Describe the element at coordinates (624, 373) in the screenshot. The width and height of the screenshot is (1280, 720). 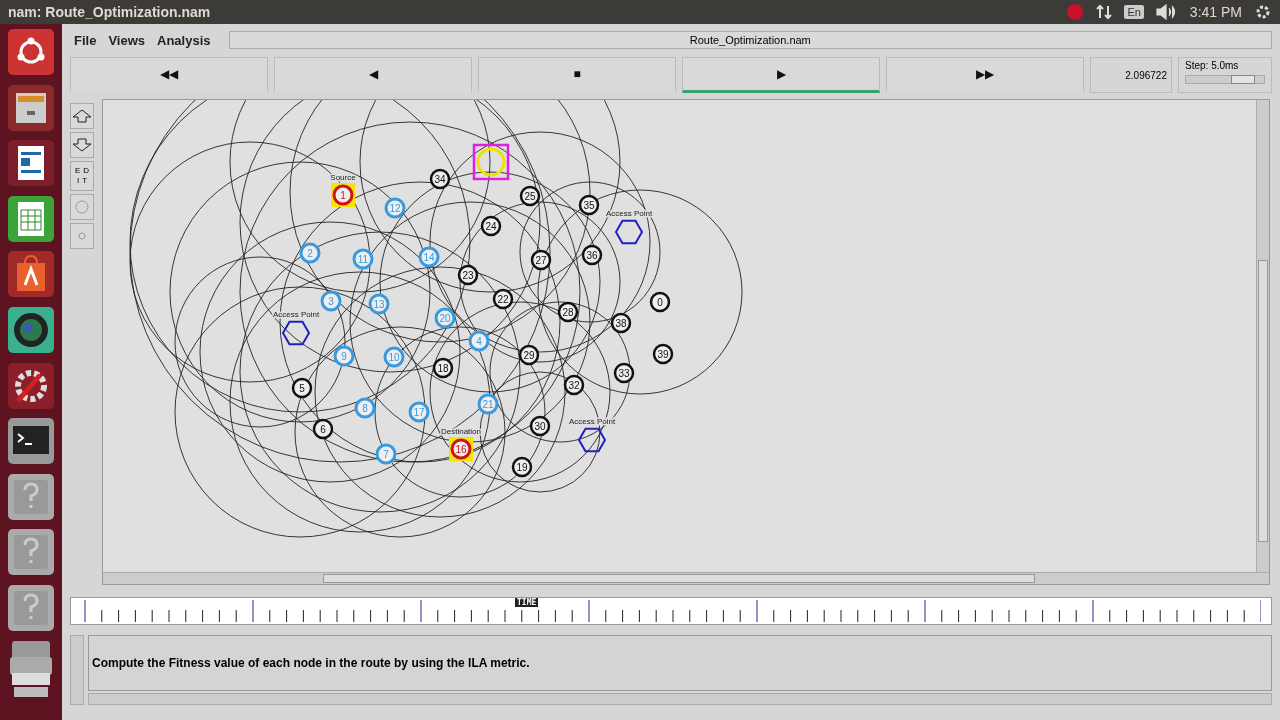
I see `network-node: 33` at that location.